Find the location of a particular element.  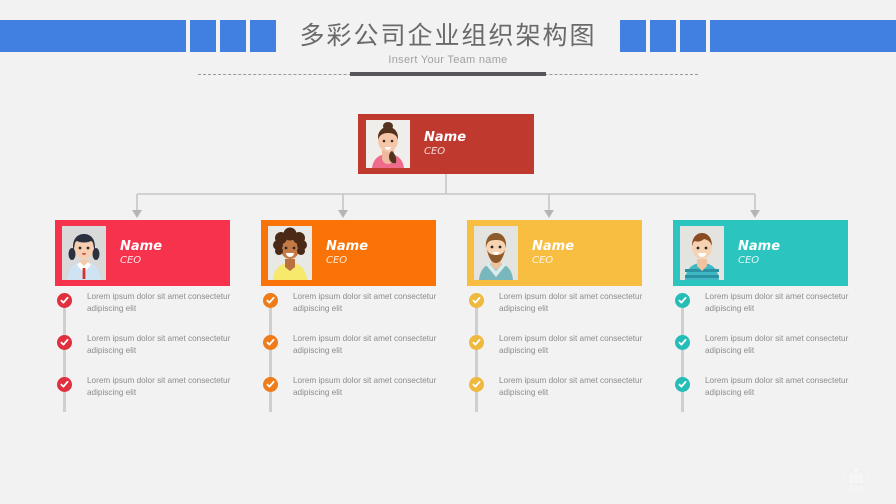

org-child-card-3: Name CEO is located at coordinates (554, 253).